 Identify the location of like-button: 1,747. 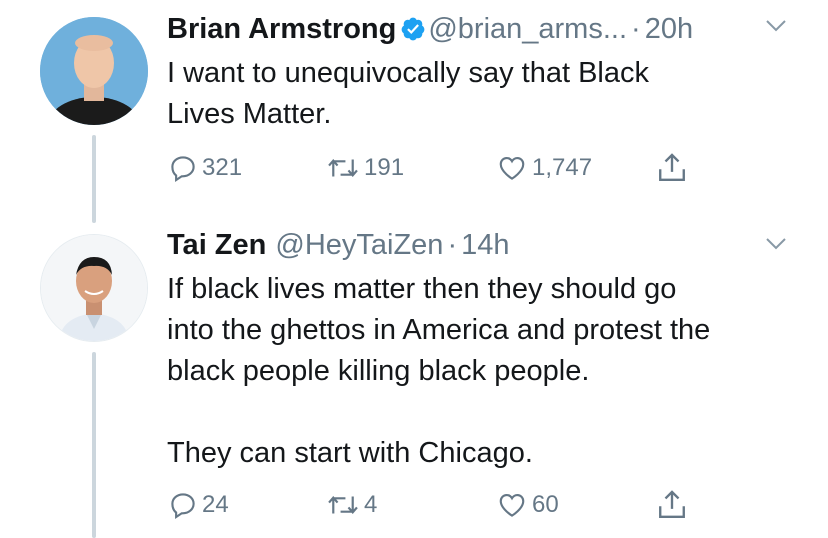
(544, 168).